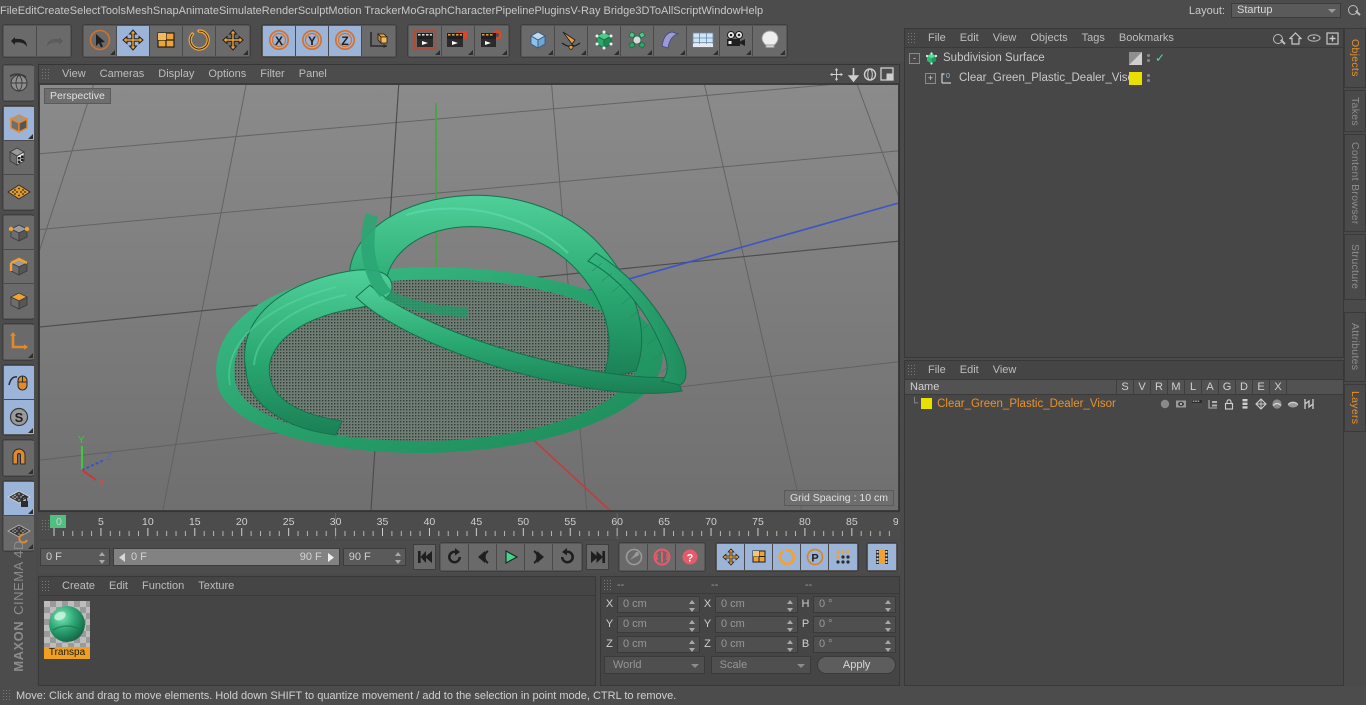  Describe the element at coordinates (19, 158) in the screenshot. I see `texture-mode-button` at that location.